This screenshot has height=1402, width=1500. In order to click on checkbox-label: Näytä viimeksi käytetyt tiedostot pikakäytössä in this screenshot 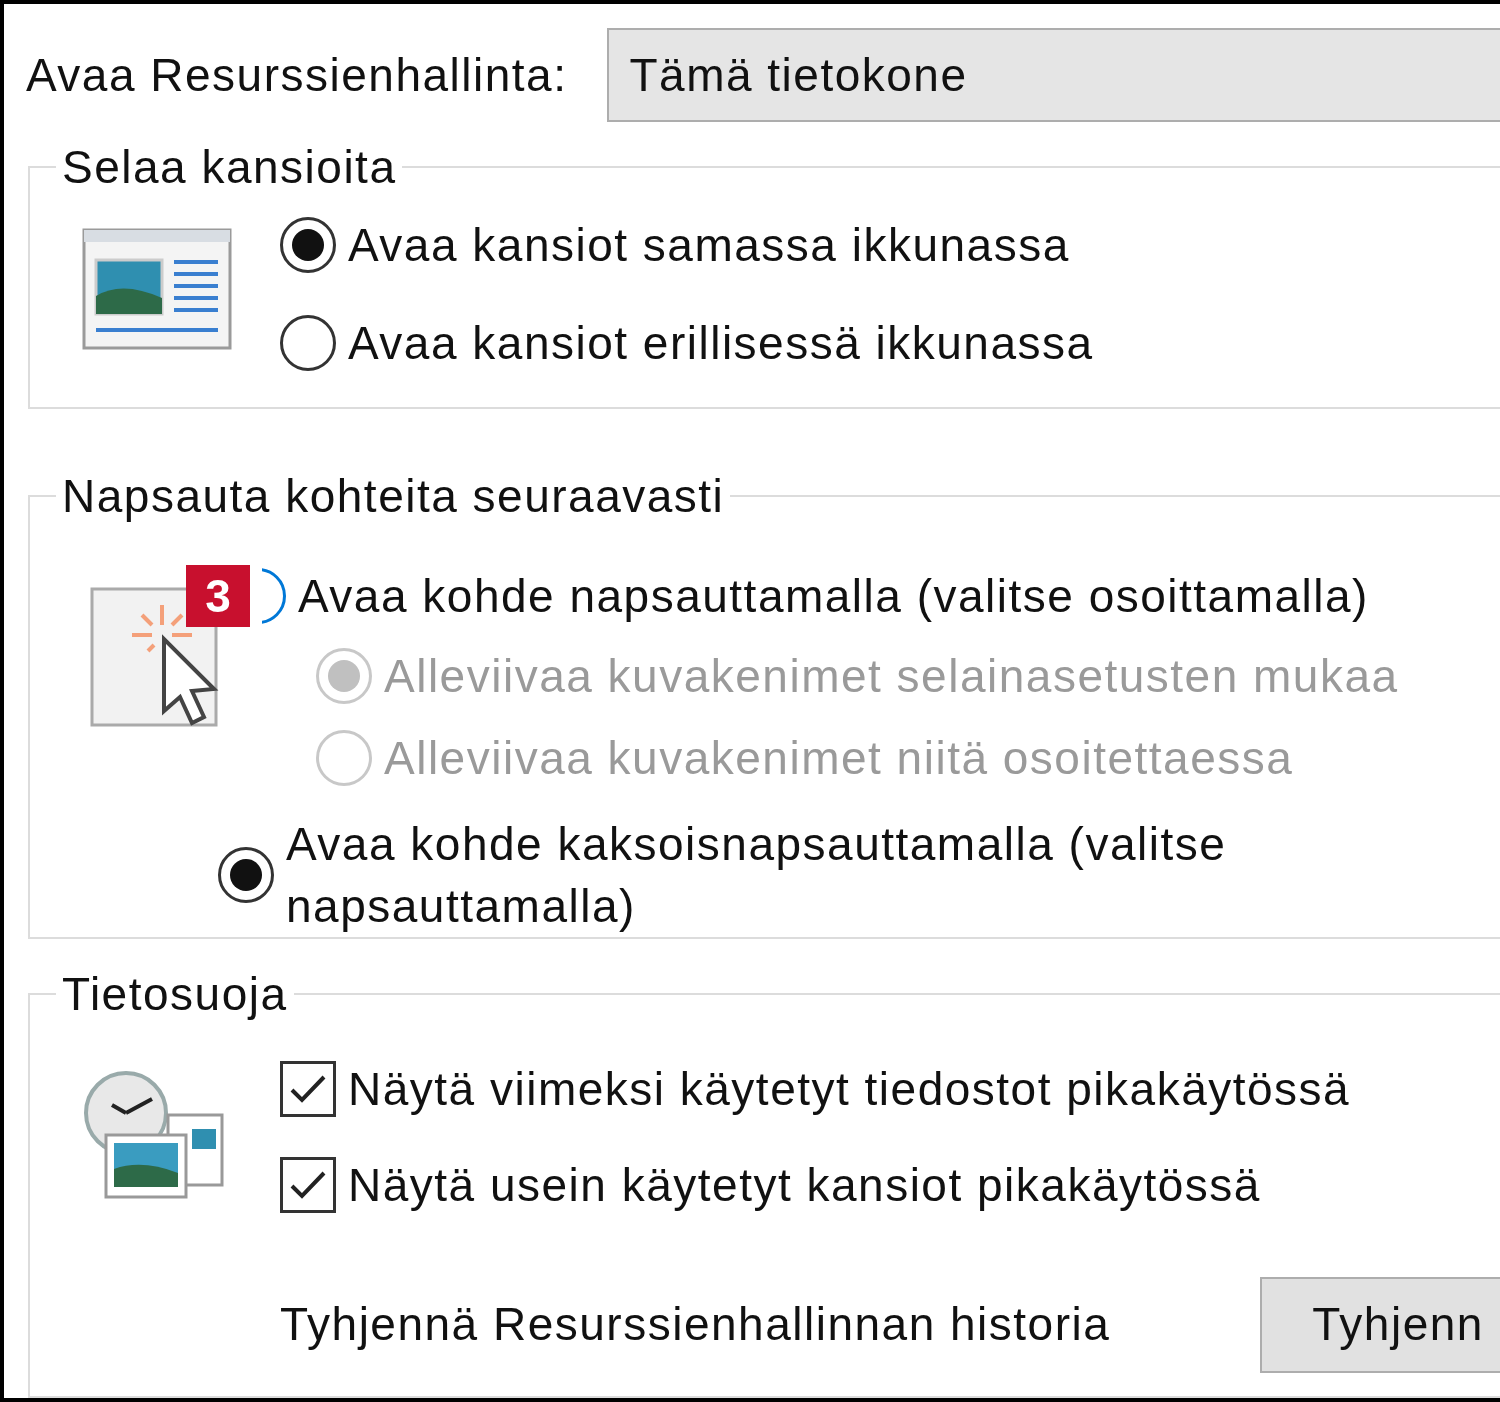, I will do `click(849, 1089)`.